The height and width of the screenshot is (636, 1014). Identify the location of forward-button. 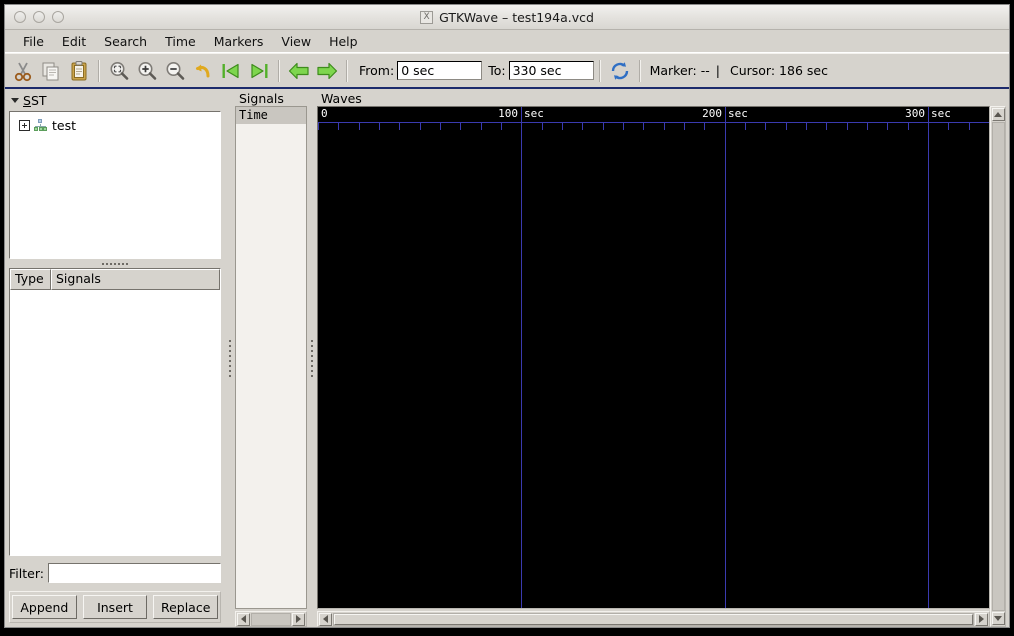
(327, 71).